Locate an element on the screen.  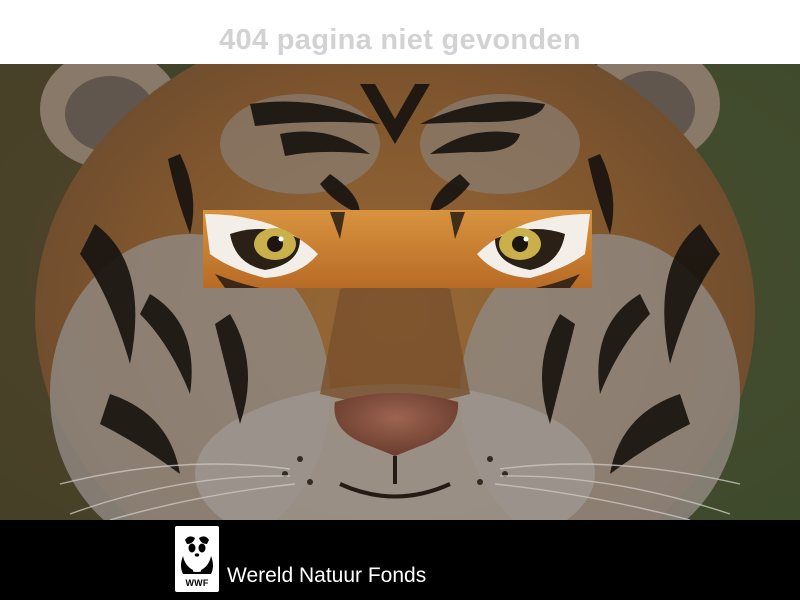
page-title: 404 pagina niet gevonden is located at coordinates (400, 40).